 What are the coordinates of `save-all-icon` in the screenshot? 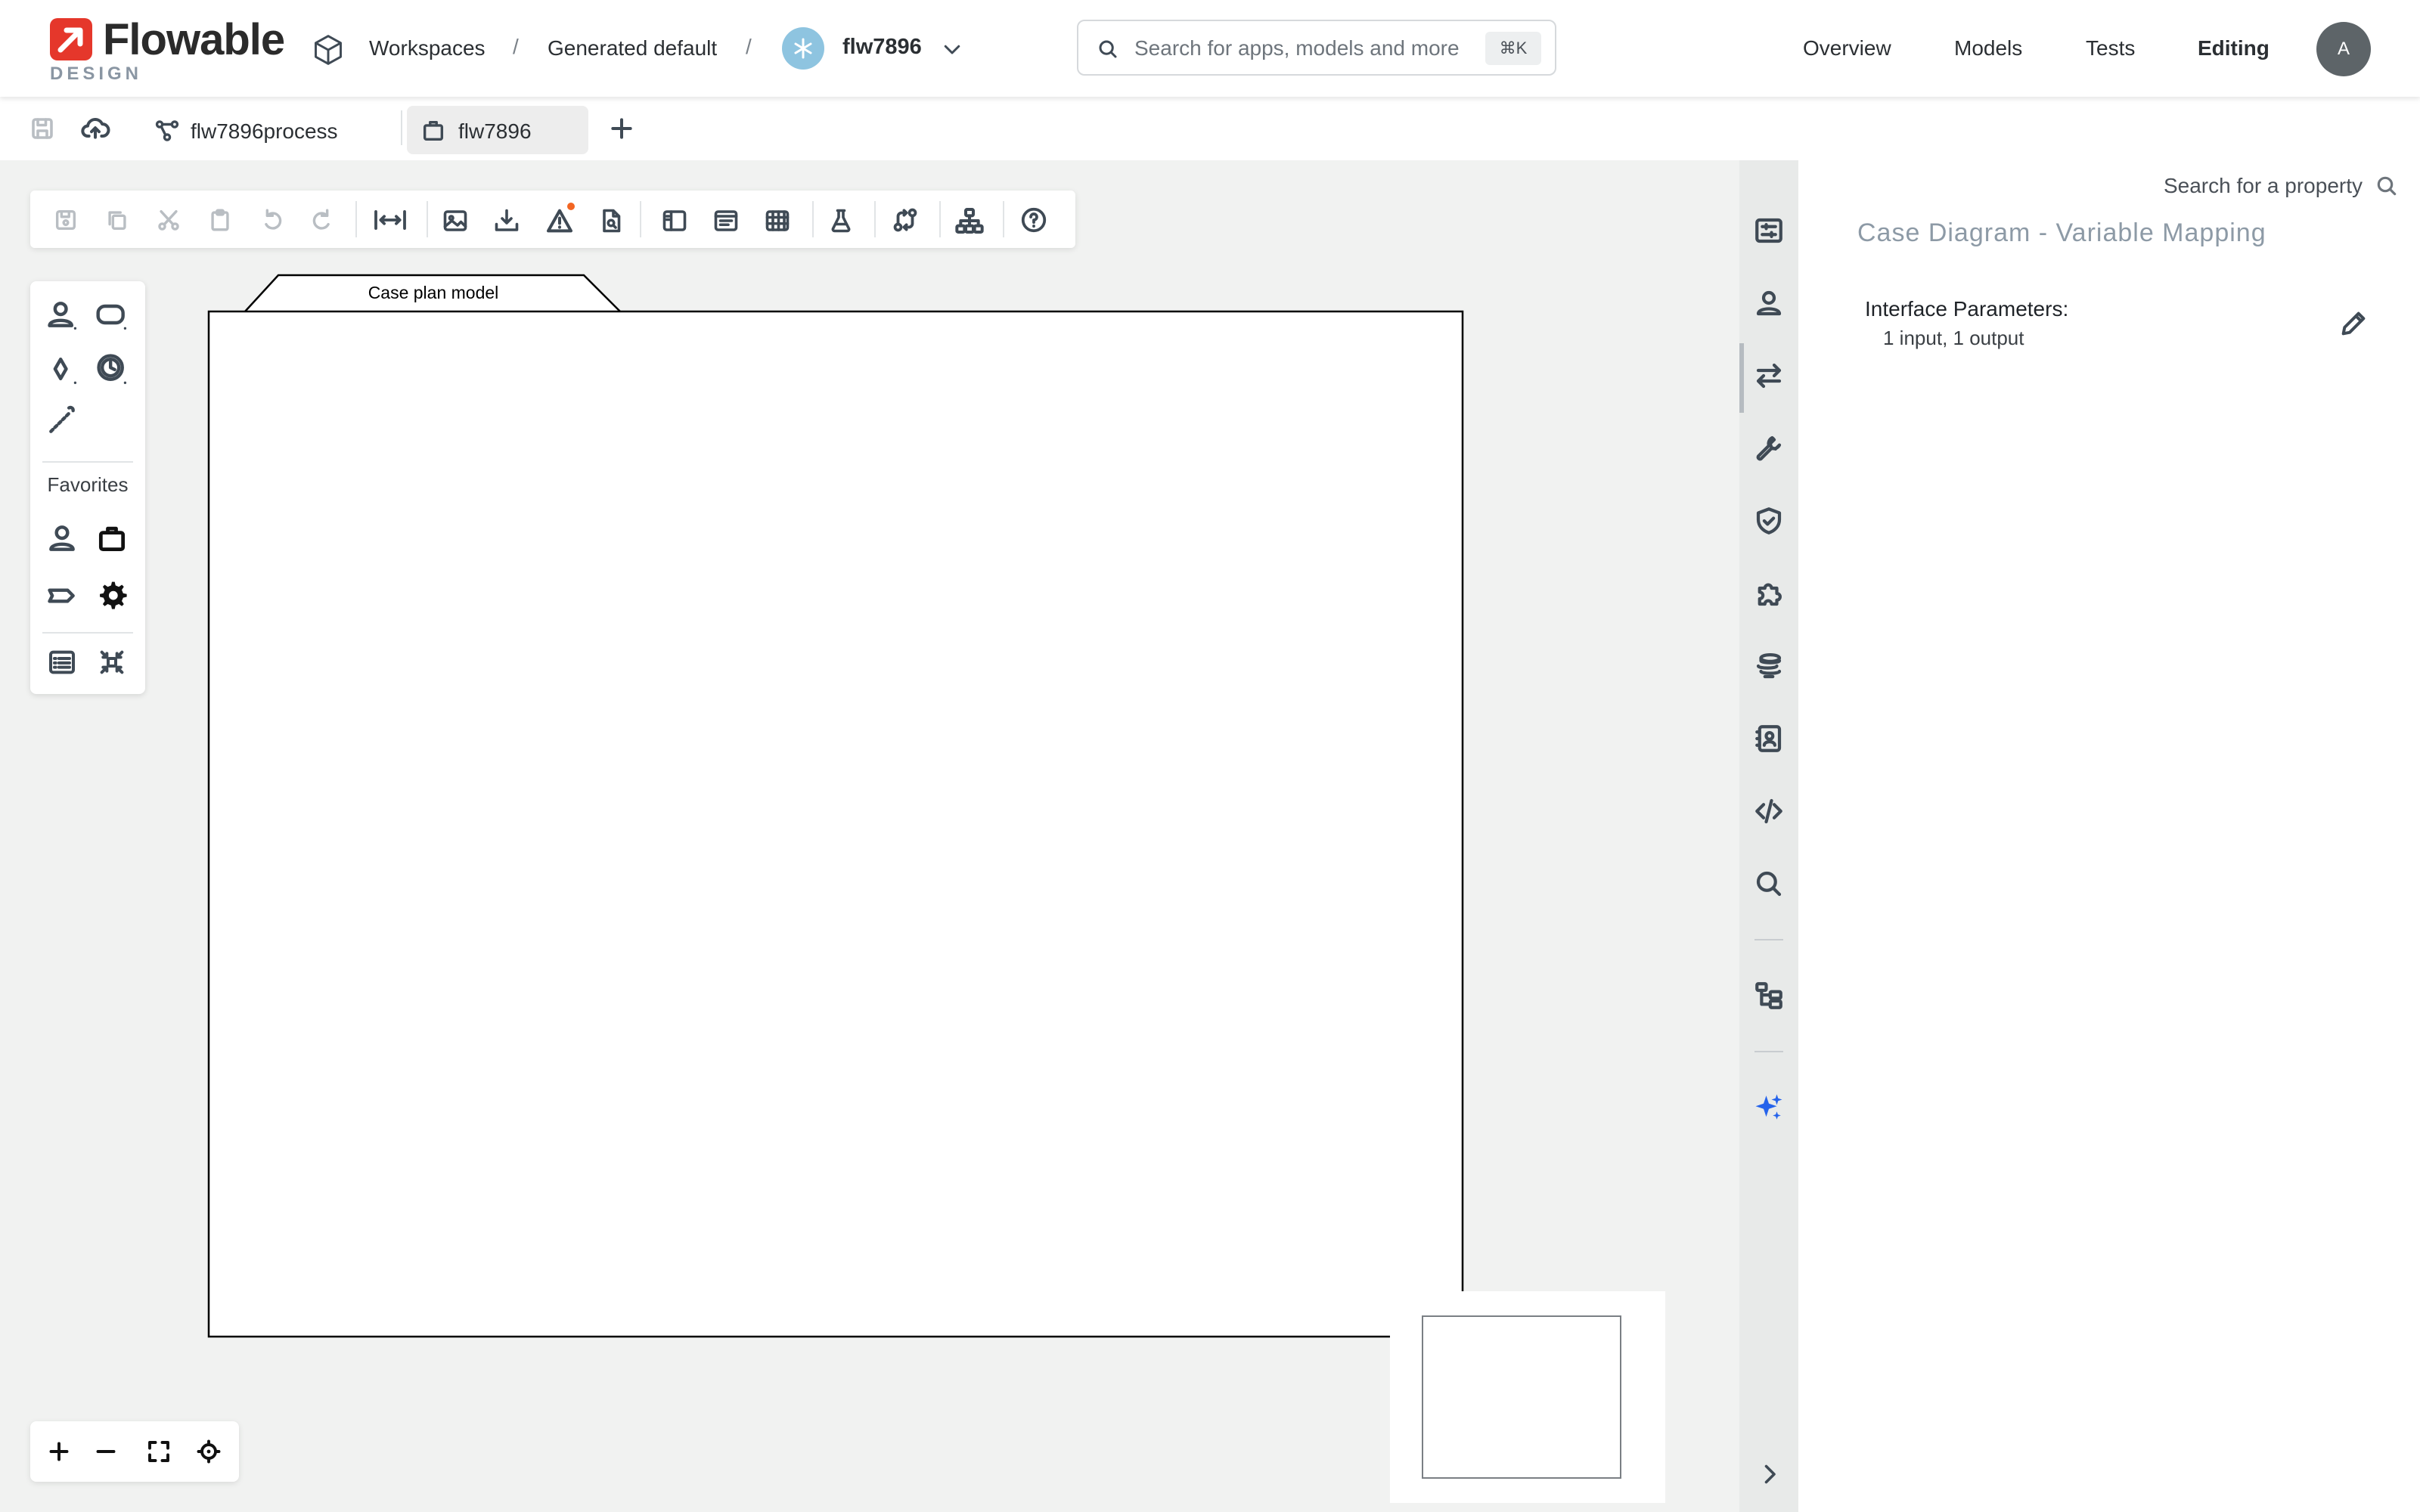 It's located at (42, 128).